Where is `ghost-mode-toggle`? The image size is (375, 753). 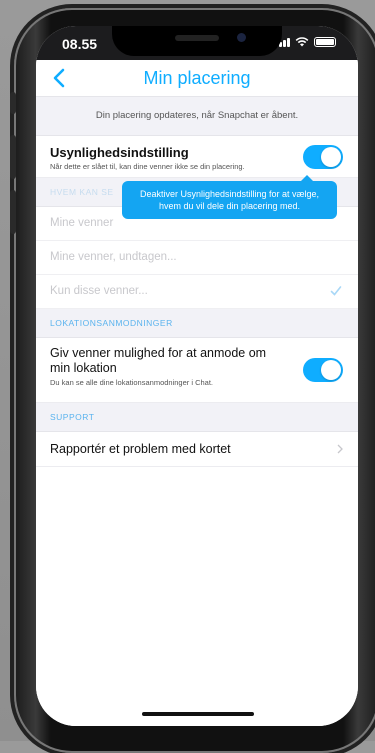
ghost-mode-toggle is located at coordinates (323, 157).